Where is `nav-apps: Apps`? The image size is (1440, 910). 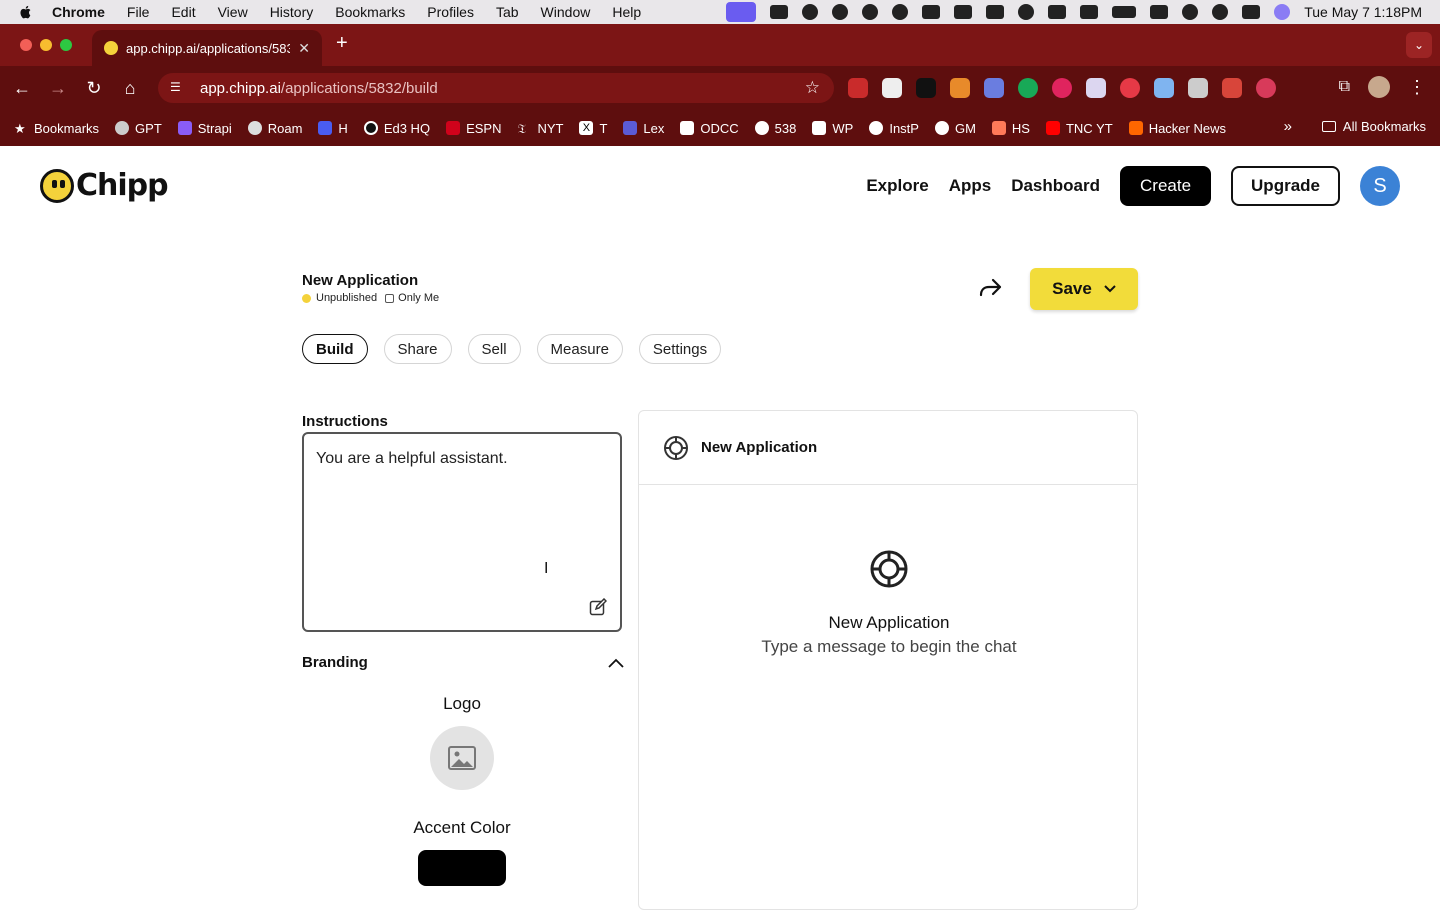
nav-apps: Apps is located at coordinates (970, 186).